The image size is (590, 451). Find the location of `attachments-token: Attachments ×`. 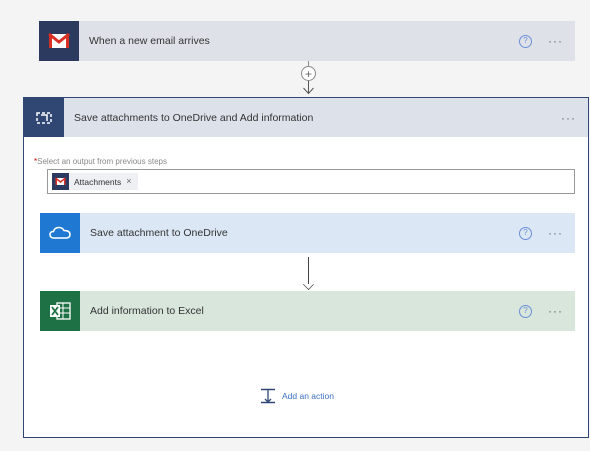

attachments-token: Attachments × is located at coordinates (95, 181).